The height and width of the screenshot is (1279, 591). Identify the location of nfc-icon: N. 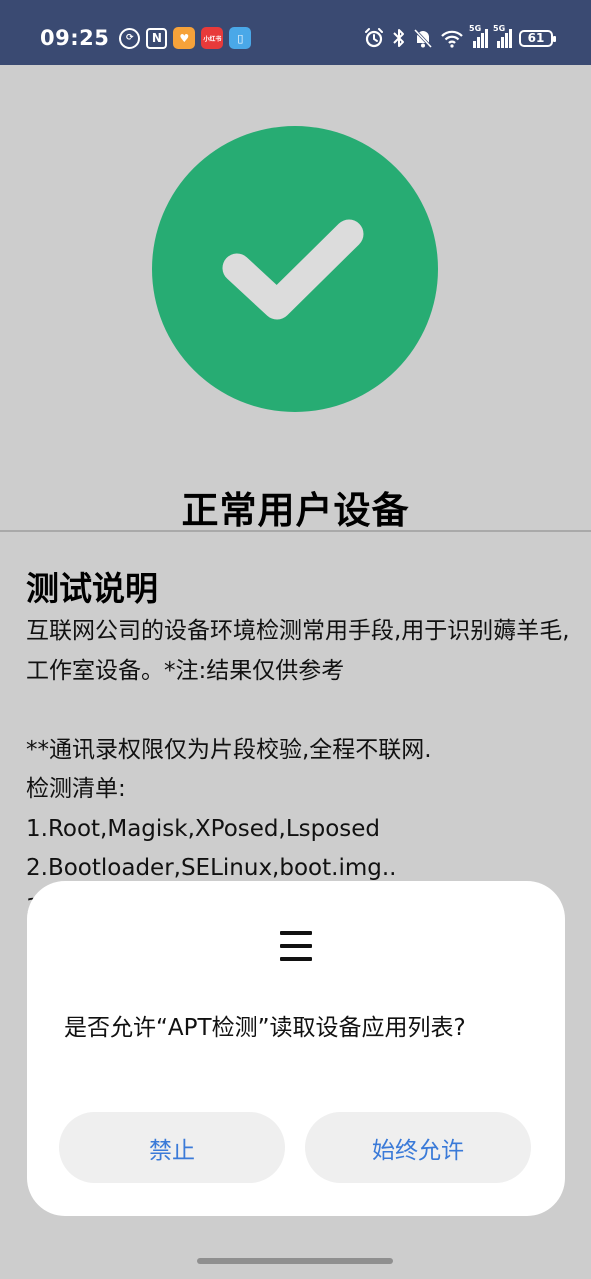
(157, 38).